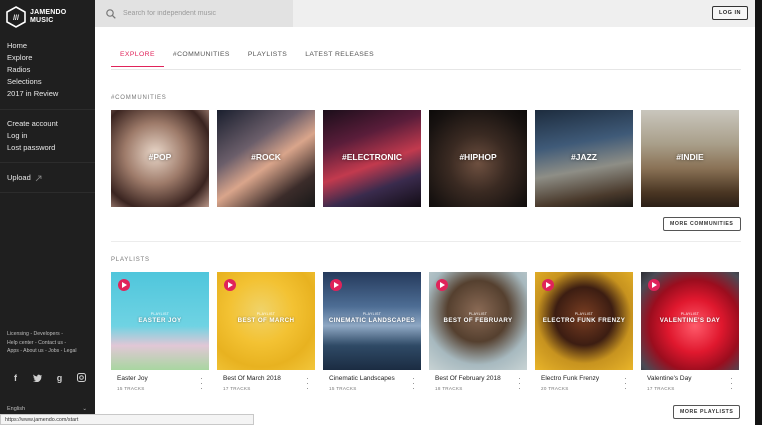  I want to click on playlist-name: Best Of February 2018, so click(468, 378).